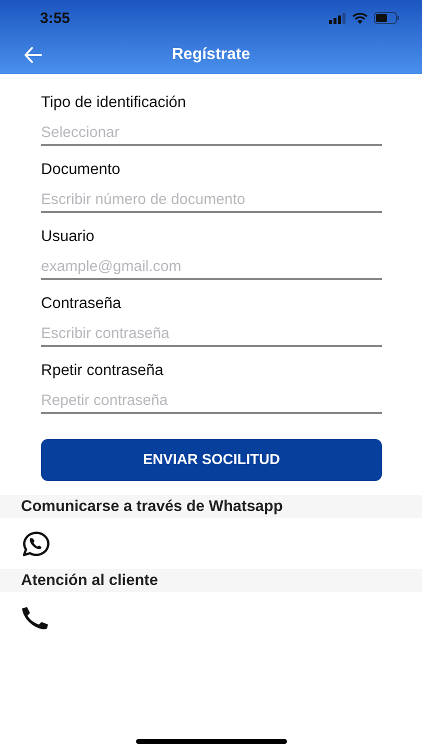  Describe the element at coordinates (68, 237) in the screenshot. I see `field-label: Usuario` at that location.